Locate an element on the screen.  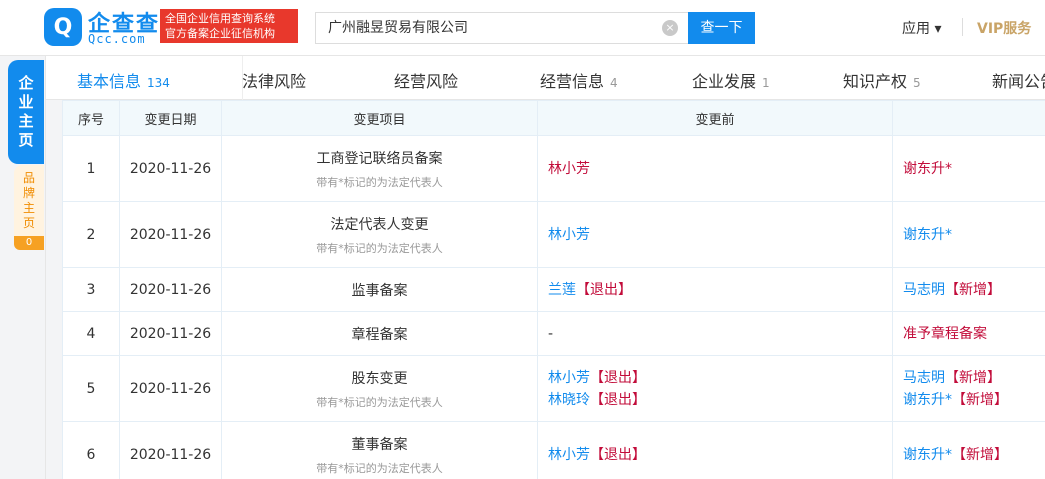
tab-label: 企业发展 is located at coordinates (724, 81).